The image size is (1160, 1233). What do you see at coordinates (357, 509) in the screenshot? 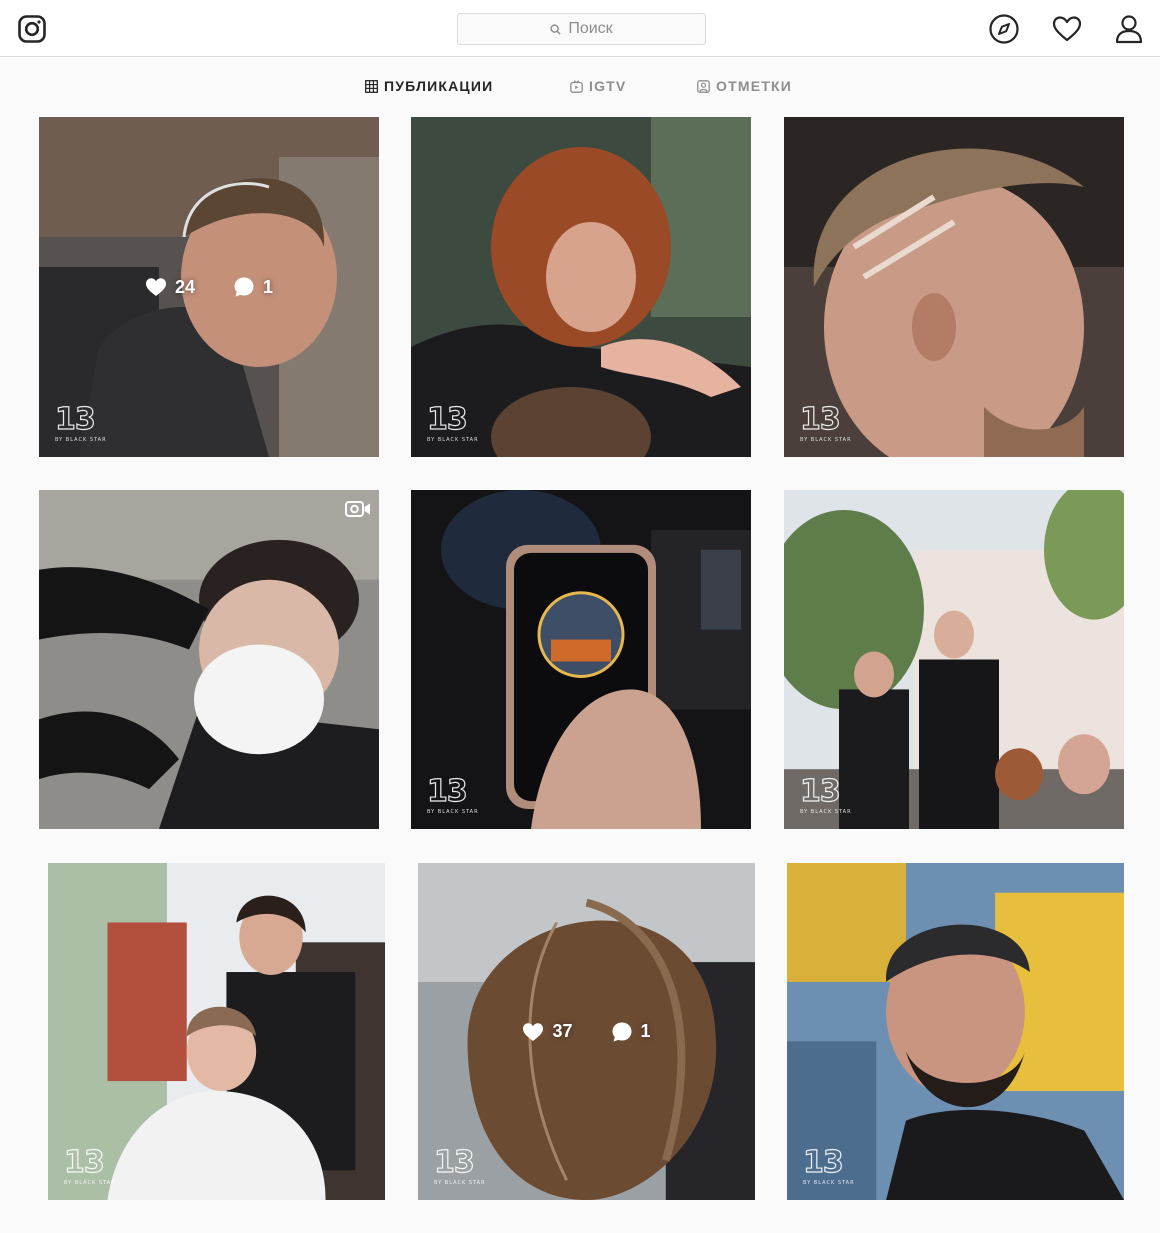
I see `video-camera-icon` at bounding box center [357, 509].